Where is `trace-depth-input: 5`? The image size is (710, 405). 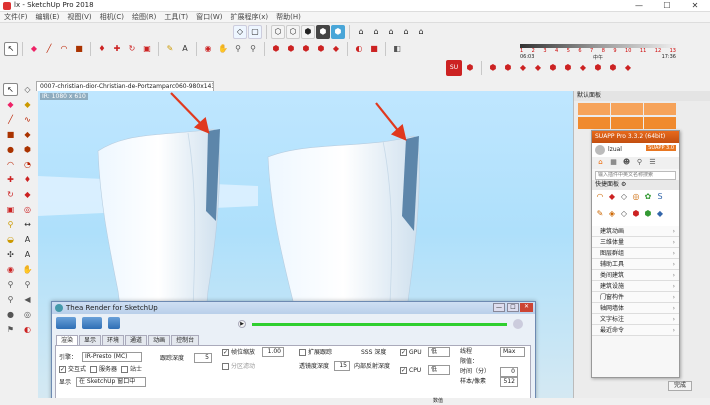 trace-depth-input: 5 is located at coordinates (203, 358).